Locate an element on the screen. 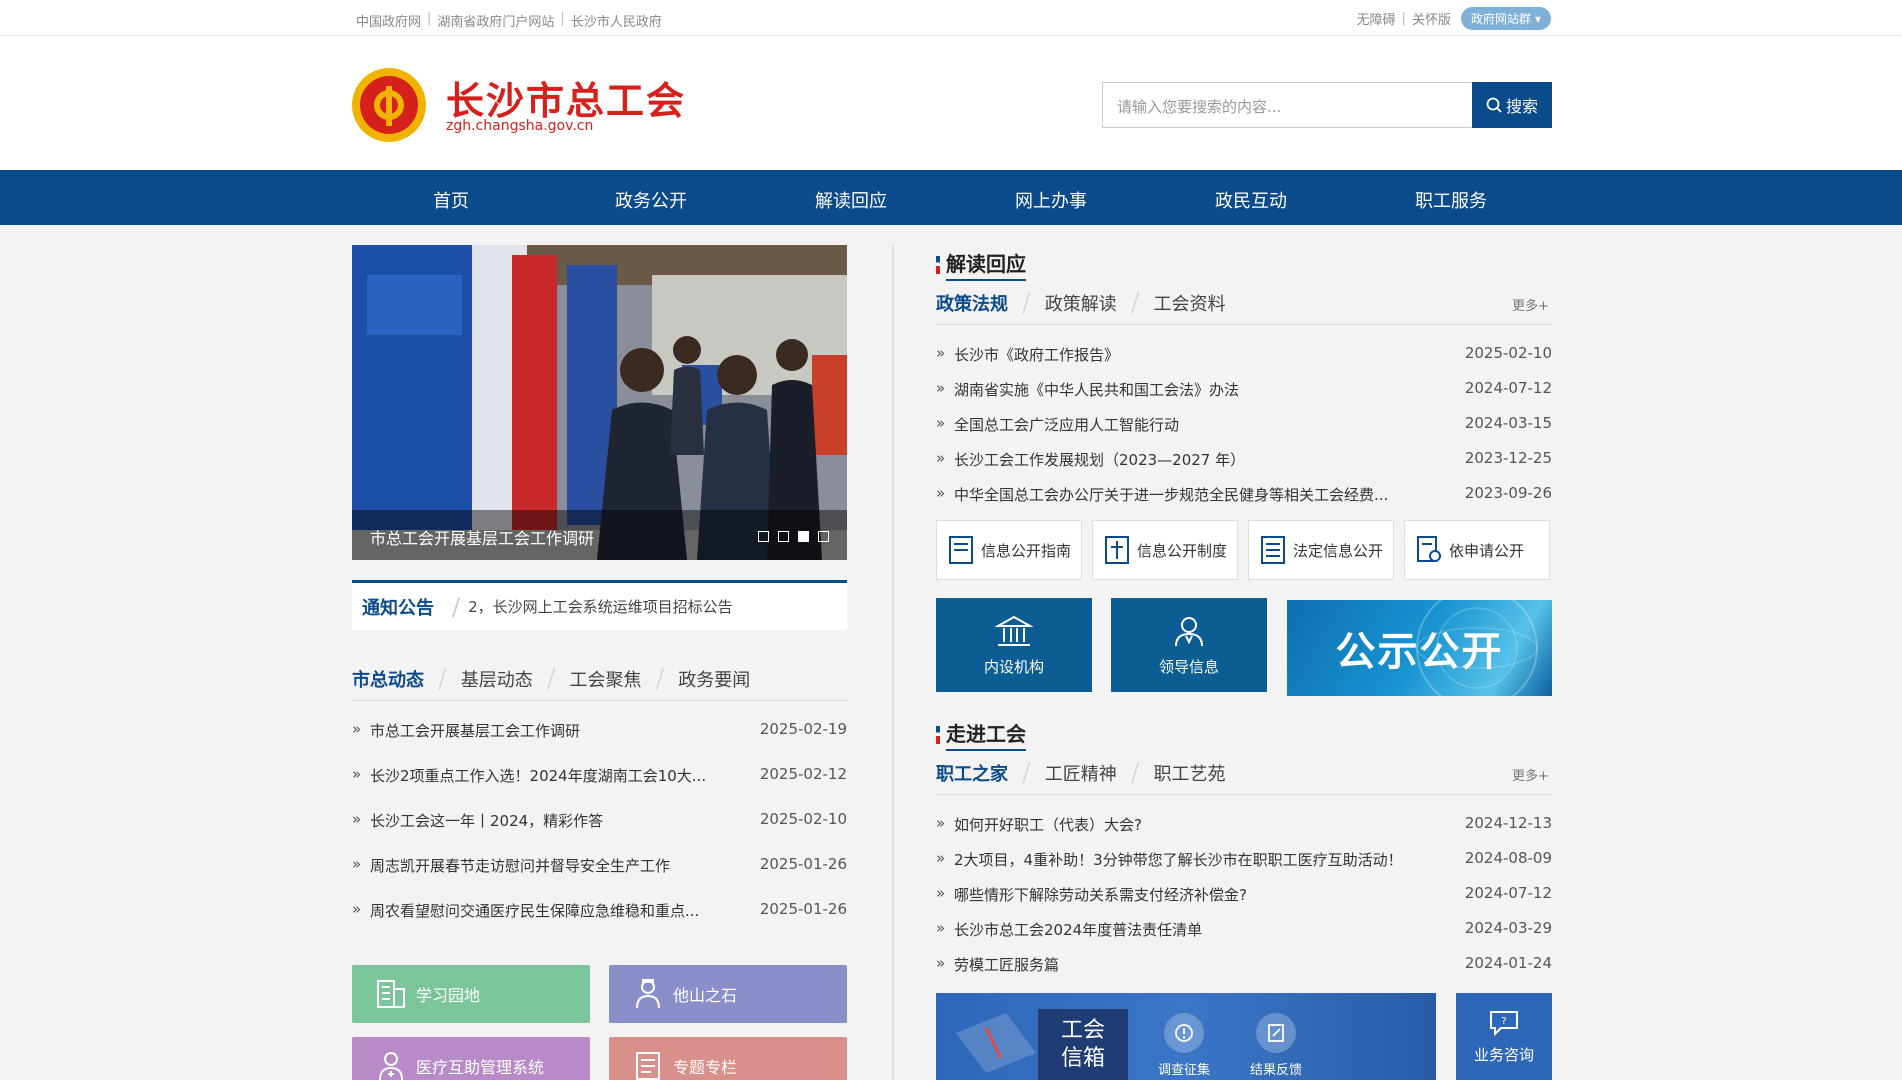 This screenshot has height=1080, width=1902. institution-icon is located at coordinates (1014, 630).